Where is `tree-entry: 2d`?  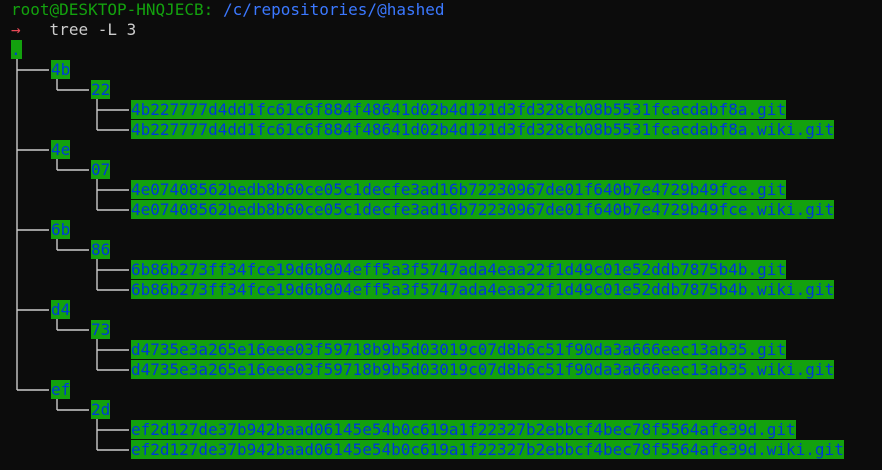 tree-entry: 2d is located at coordinates (101, 409).